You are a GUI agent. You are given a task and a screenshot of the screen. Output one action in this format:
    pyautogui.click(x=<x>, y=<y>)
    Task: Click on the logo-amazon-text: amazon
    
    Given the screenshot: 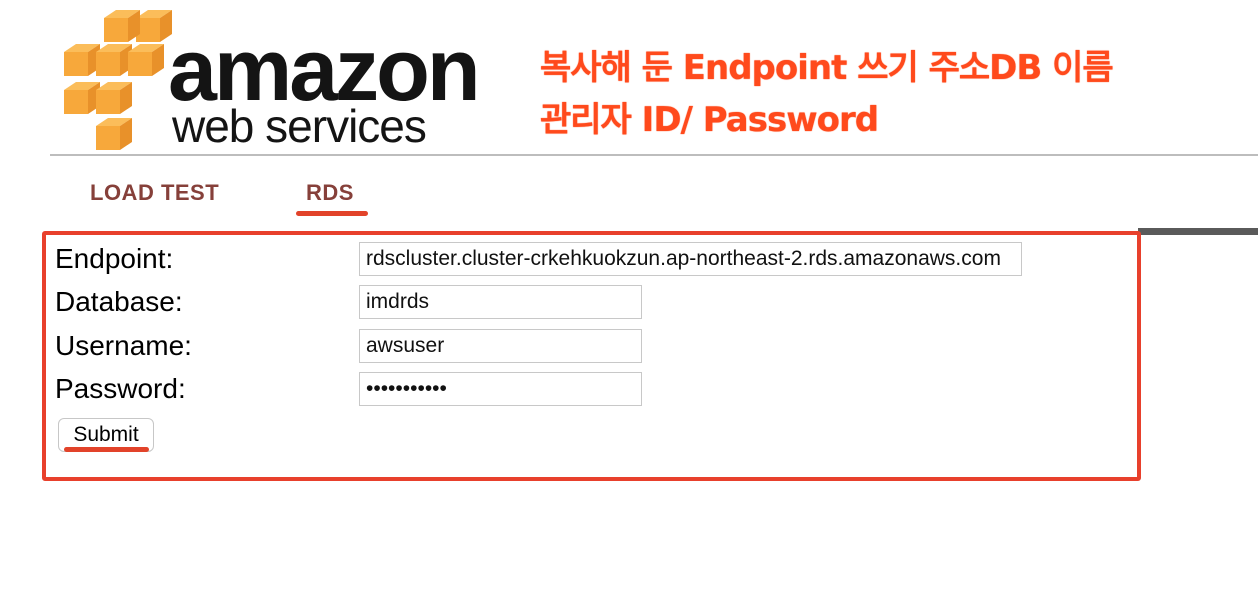 What is the action you would take?
    pyautogui.click(x=324, y=69)
    